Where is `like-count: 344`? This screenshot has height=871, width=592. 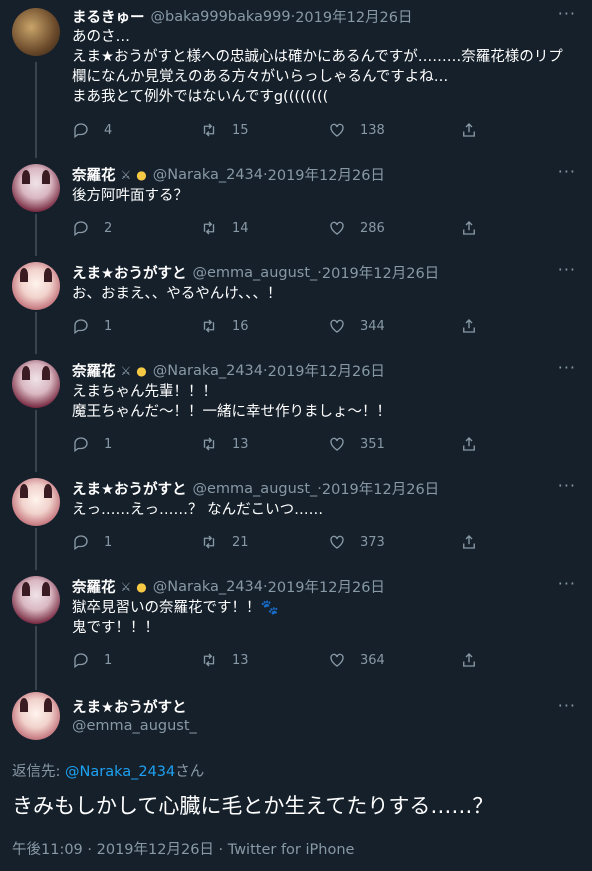 like-count: 344 is located at coordinates (372, 326).